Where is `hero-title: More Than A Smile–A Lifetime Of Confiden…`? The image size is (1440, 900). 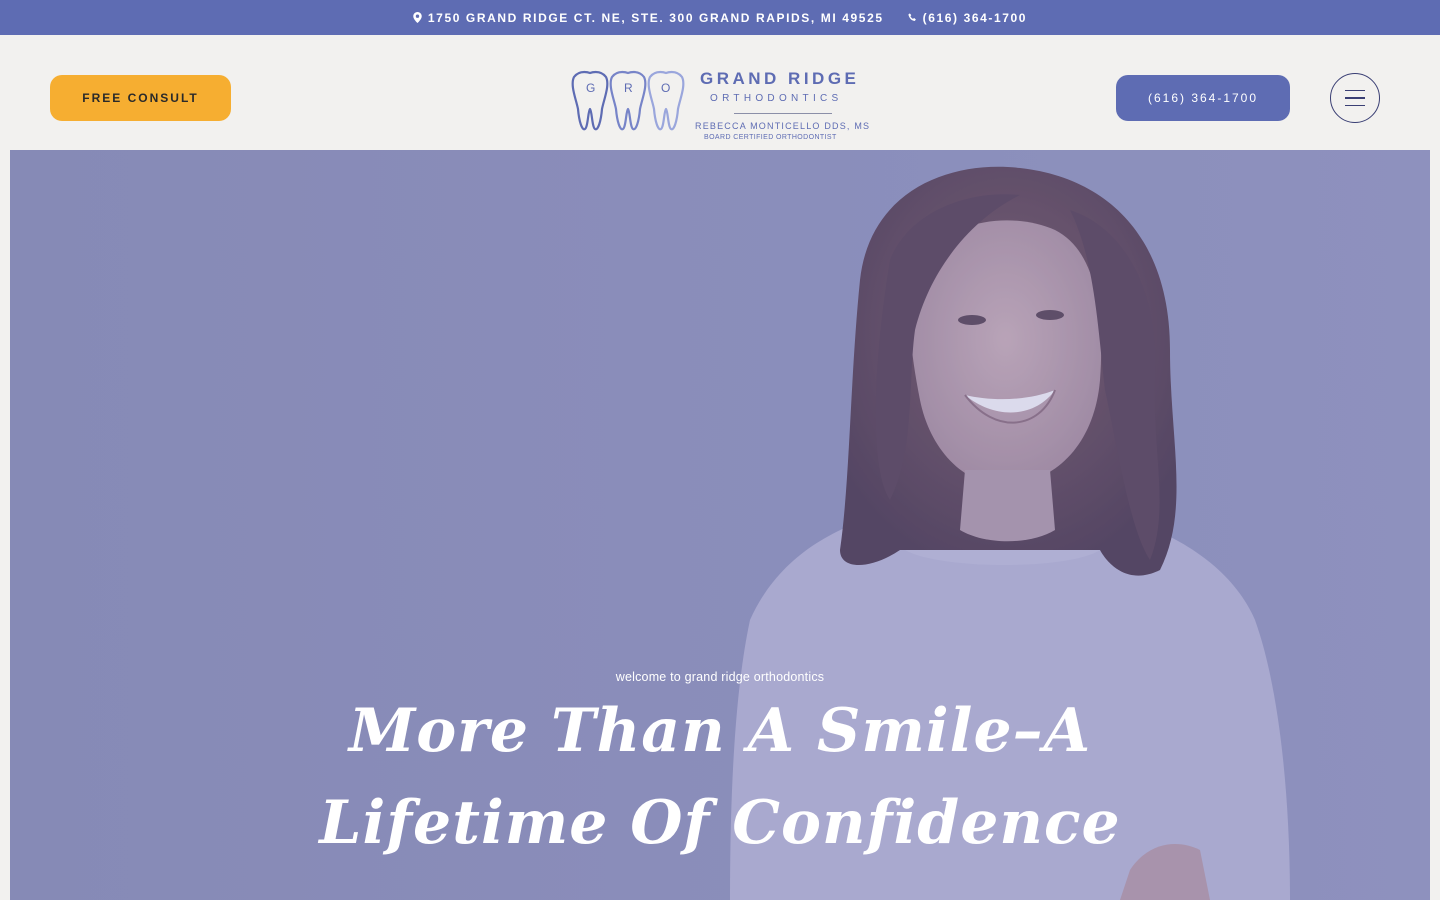 hero-title: More Than A Smile–A Lifetime Of Confiden… is located at coordinates (720, 777).